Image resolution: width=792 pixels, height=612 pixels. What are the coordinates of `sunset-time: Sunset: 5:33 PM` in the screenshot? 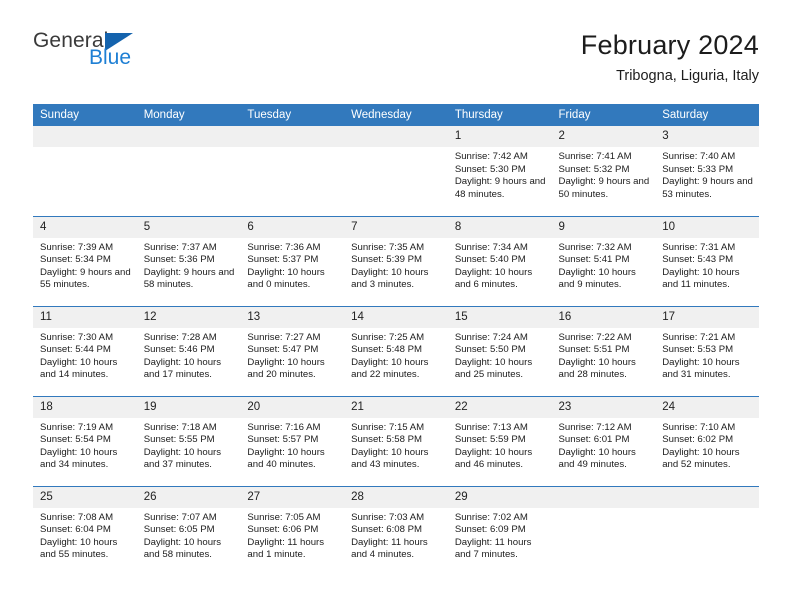 It's located at (698, 169).